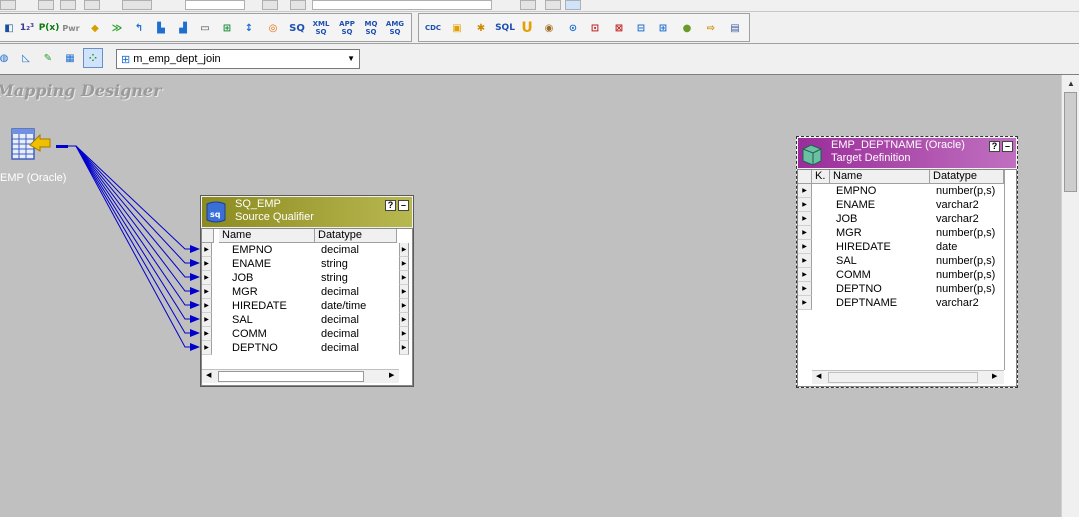 The image size is (1079, 517). Describe the element at coordinates (573, 28) in the screenshot. I see `lookup-search-icon: ⊙` at that location.